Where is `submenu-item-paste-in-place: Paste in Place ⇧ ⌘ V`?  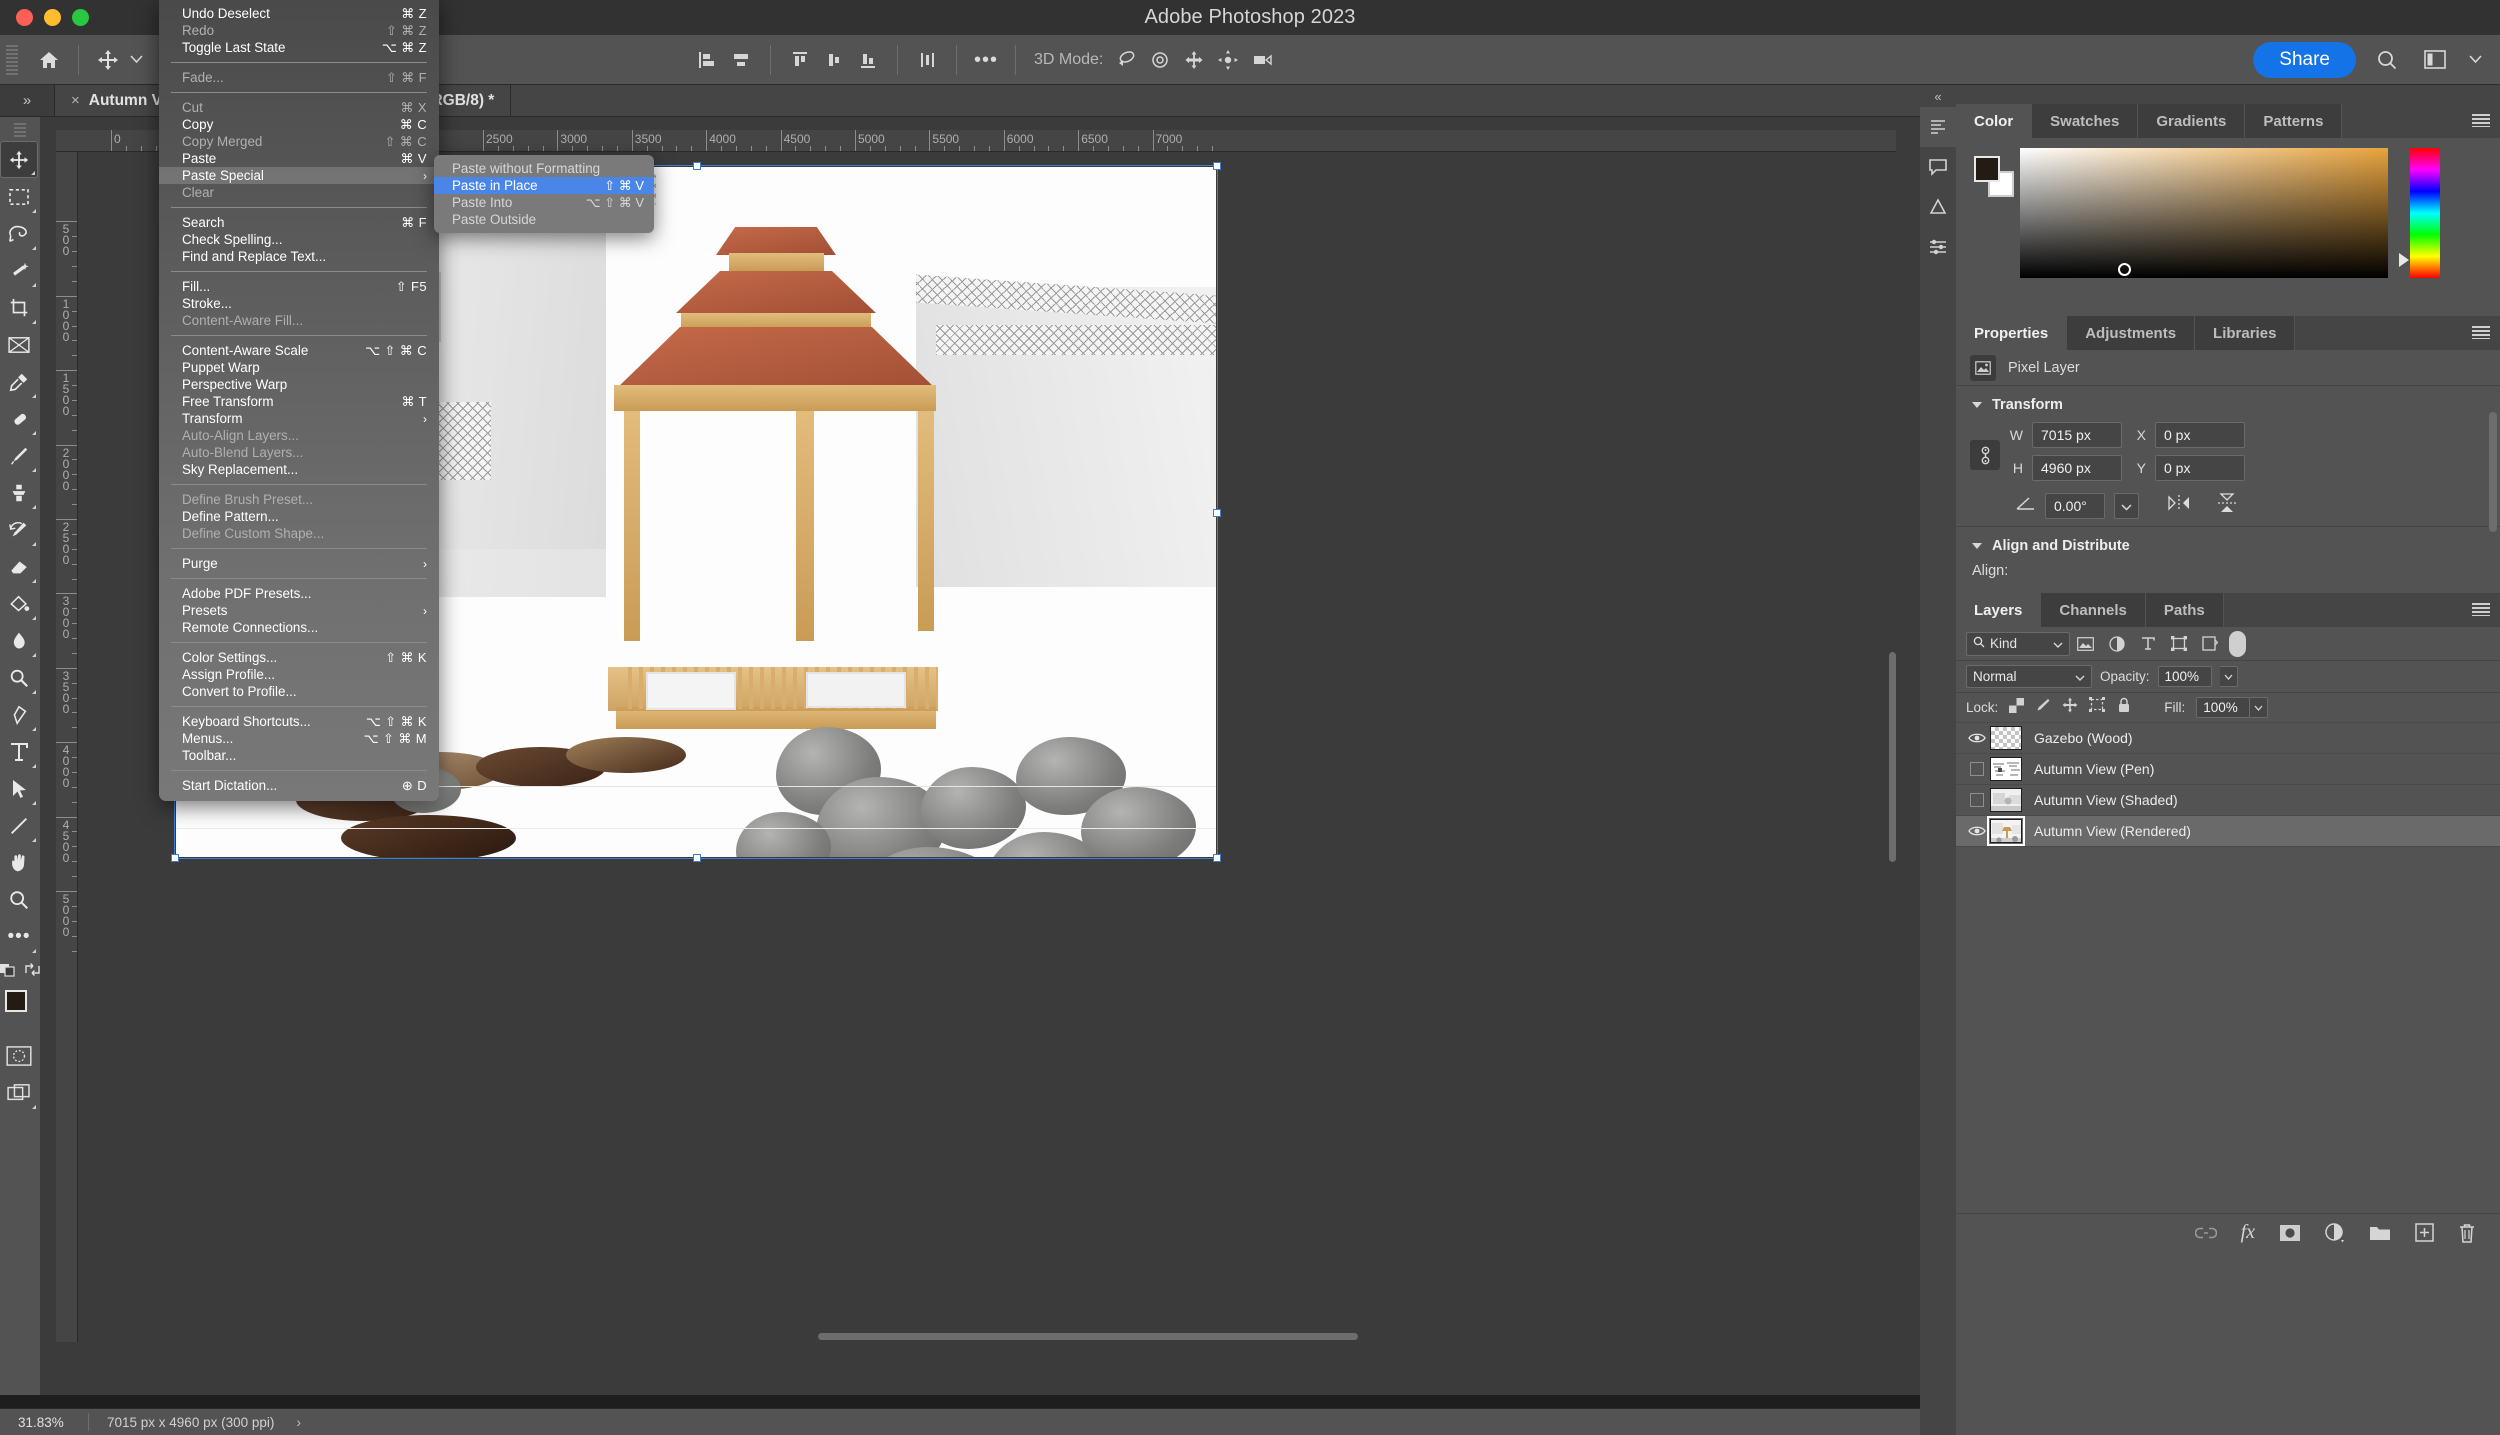 submenu-item-paste-in-place: Paste in Place ⇧ ⌘ V is located at coordinates (544, 185).